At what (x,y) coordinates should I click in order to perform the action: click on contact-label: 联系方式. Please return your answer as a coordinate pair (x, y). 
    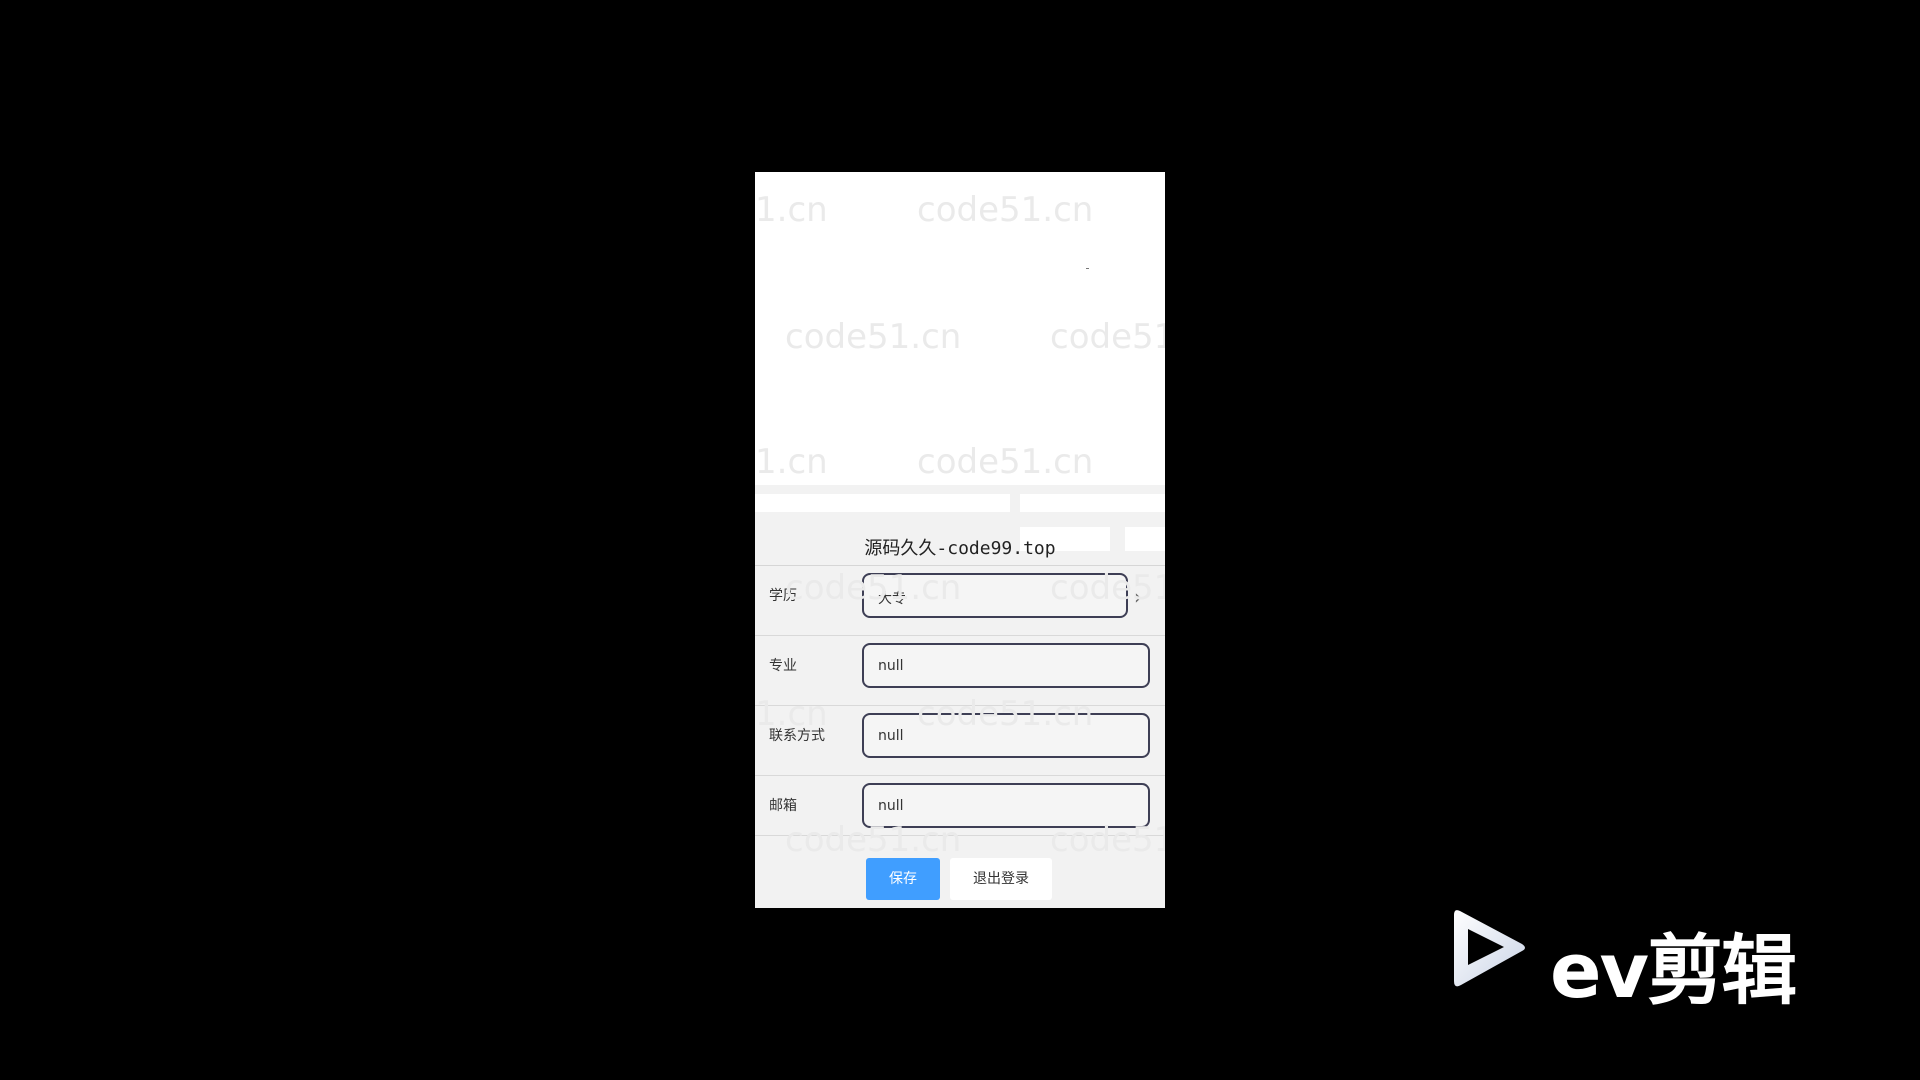
    Looking at the image, I should click on (797, 736).